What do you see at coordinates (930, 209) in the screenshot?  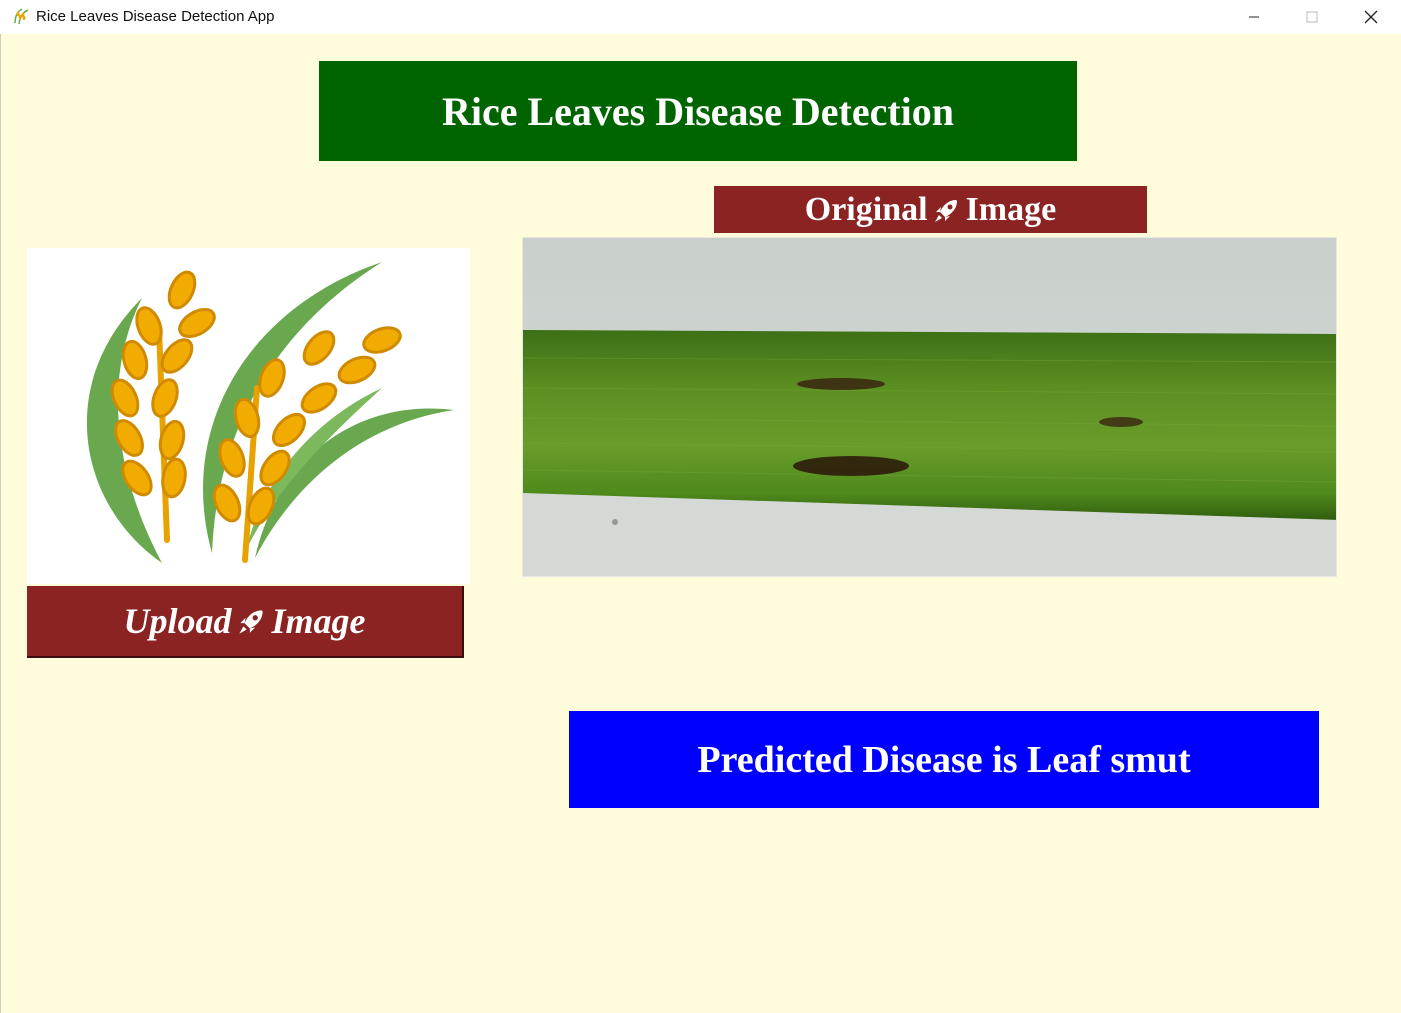 I see `original-image-label: Original Image` at bounding box center [930, 209].